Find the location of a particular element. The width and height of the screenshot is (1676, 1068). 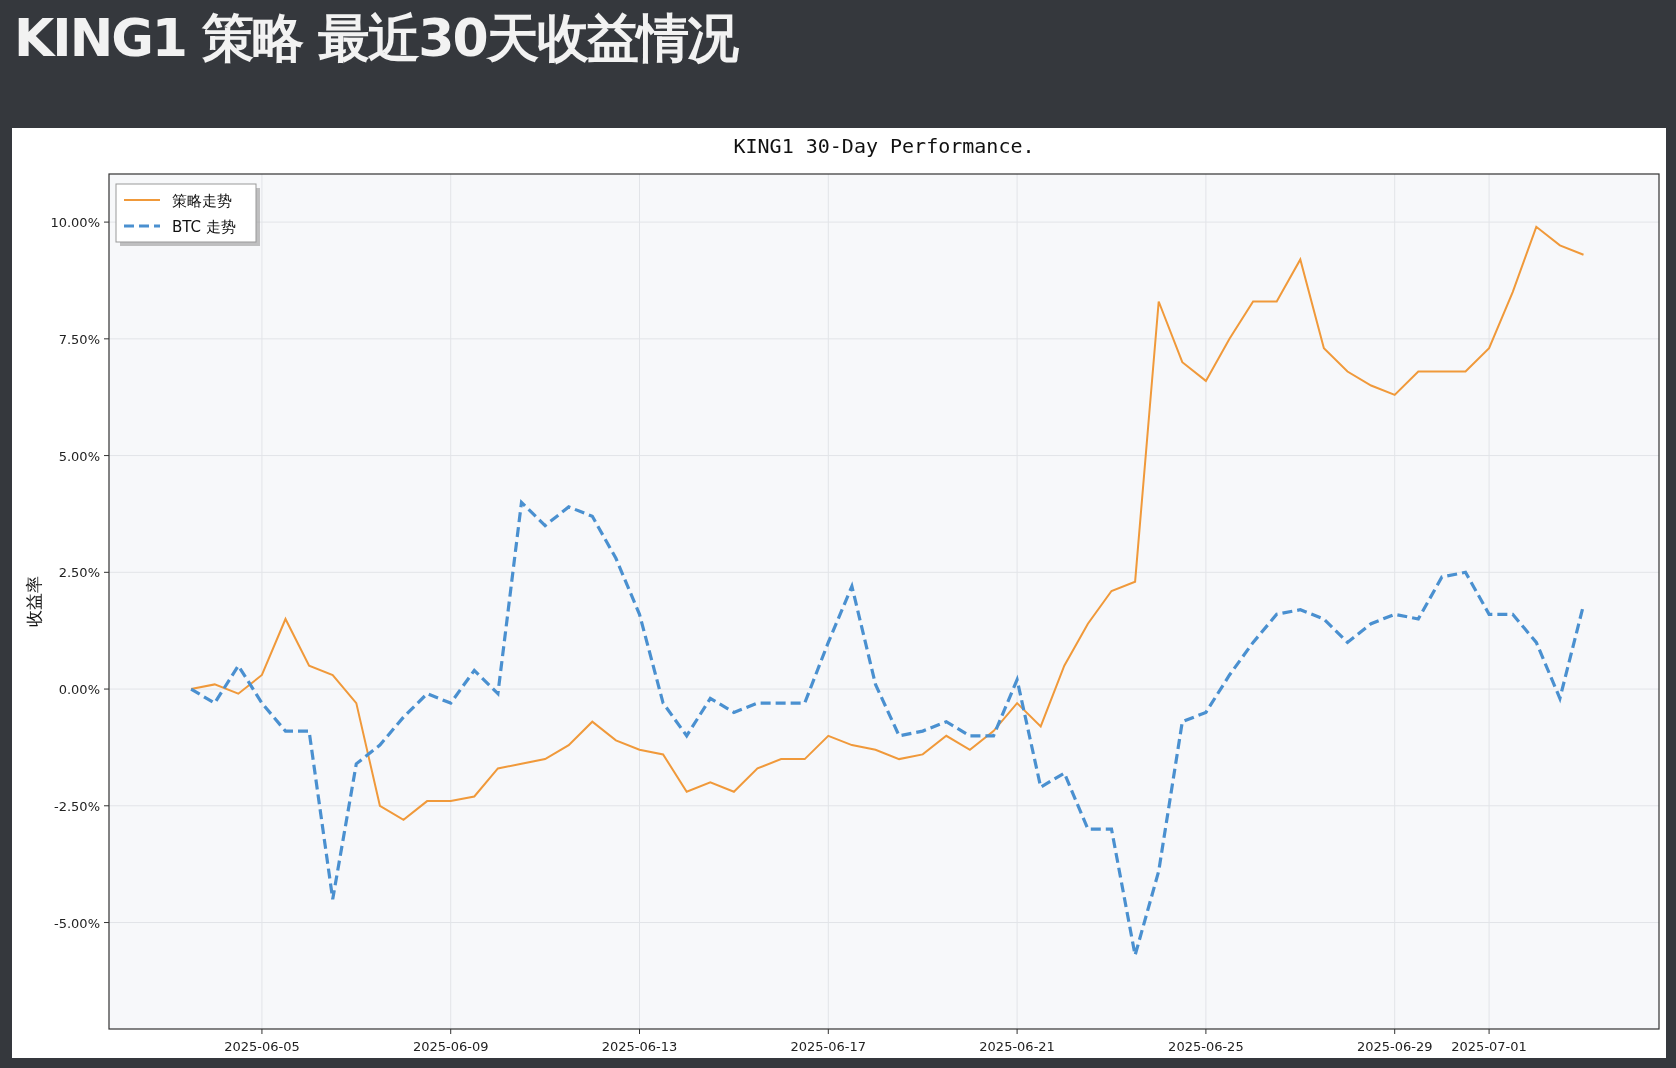

axis-tick-label: 0.00% is located at coordinates (79, 690).